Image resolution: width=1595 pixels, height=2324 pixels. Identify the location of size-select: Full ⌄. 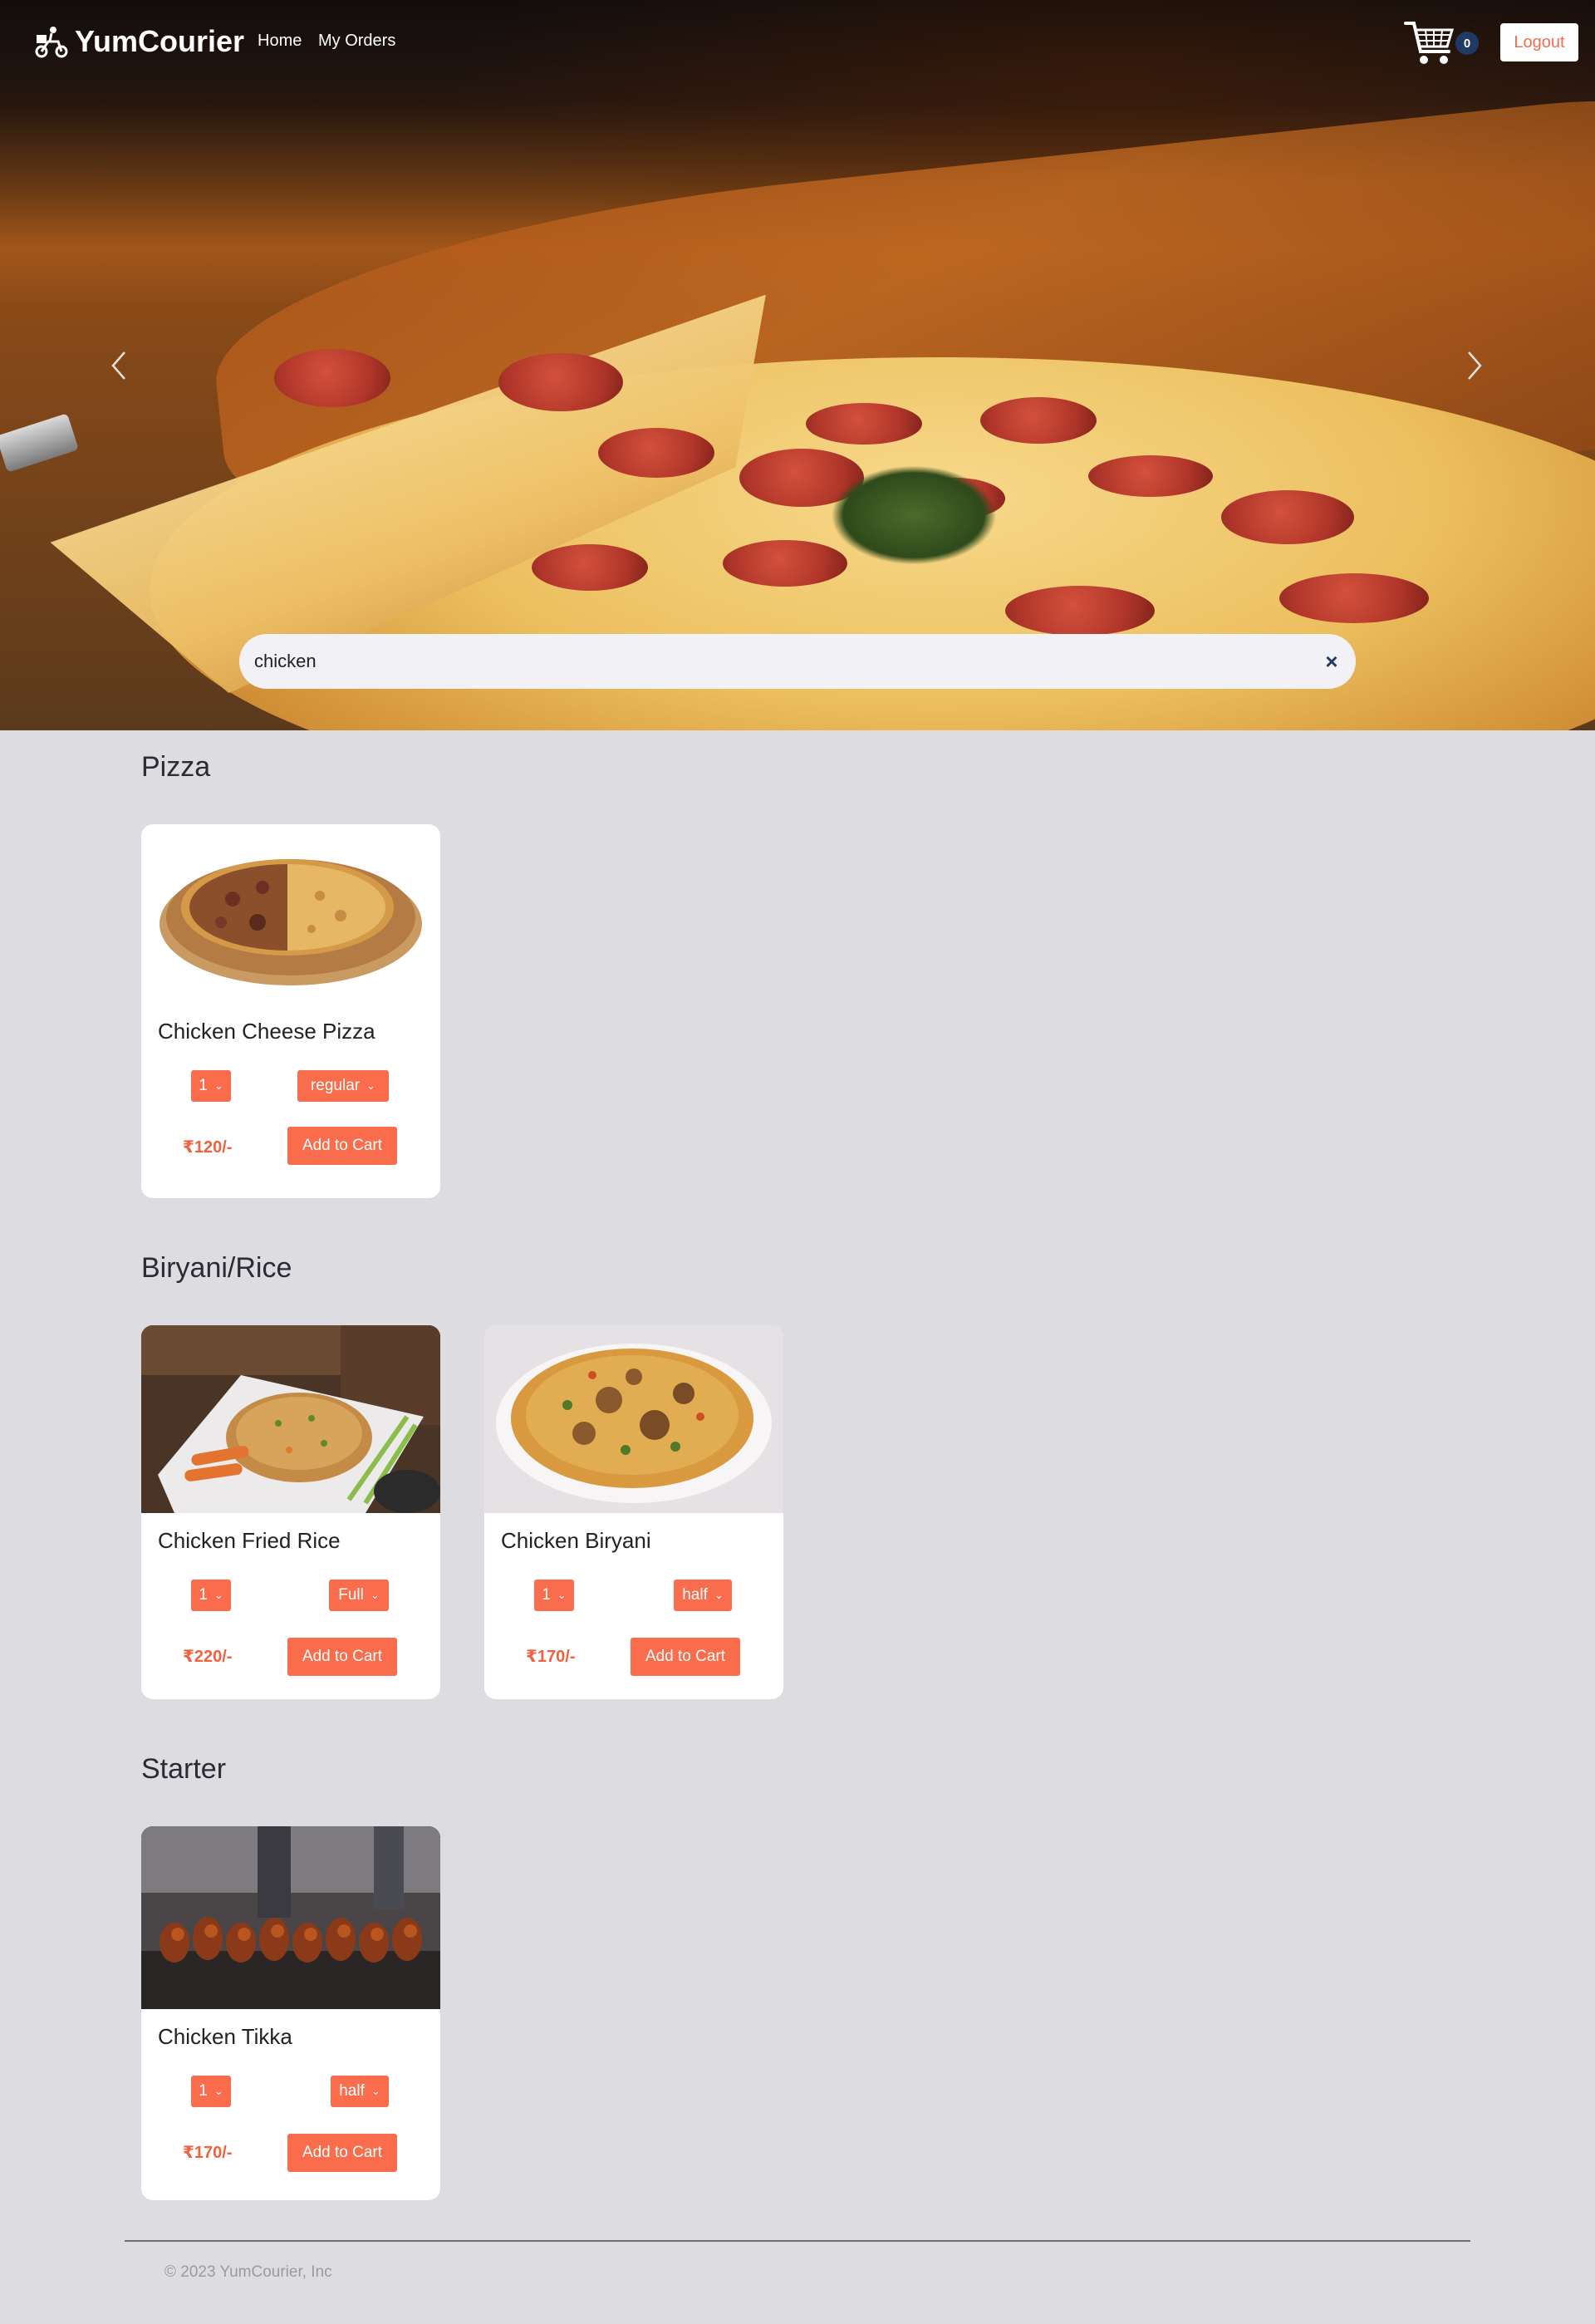
(359, 1595).